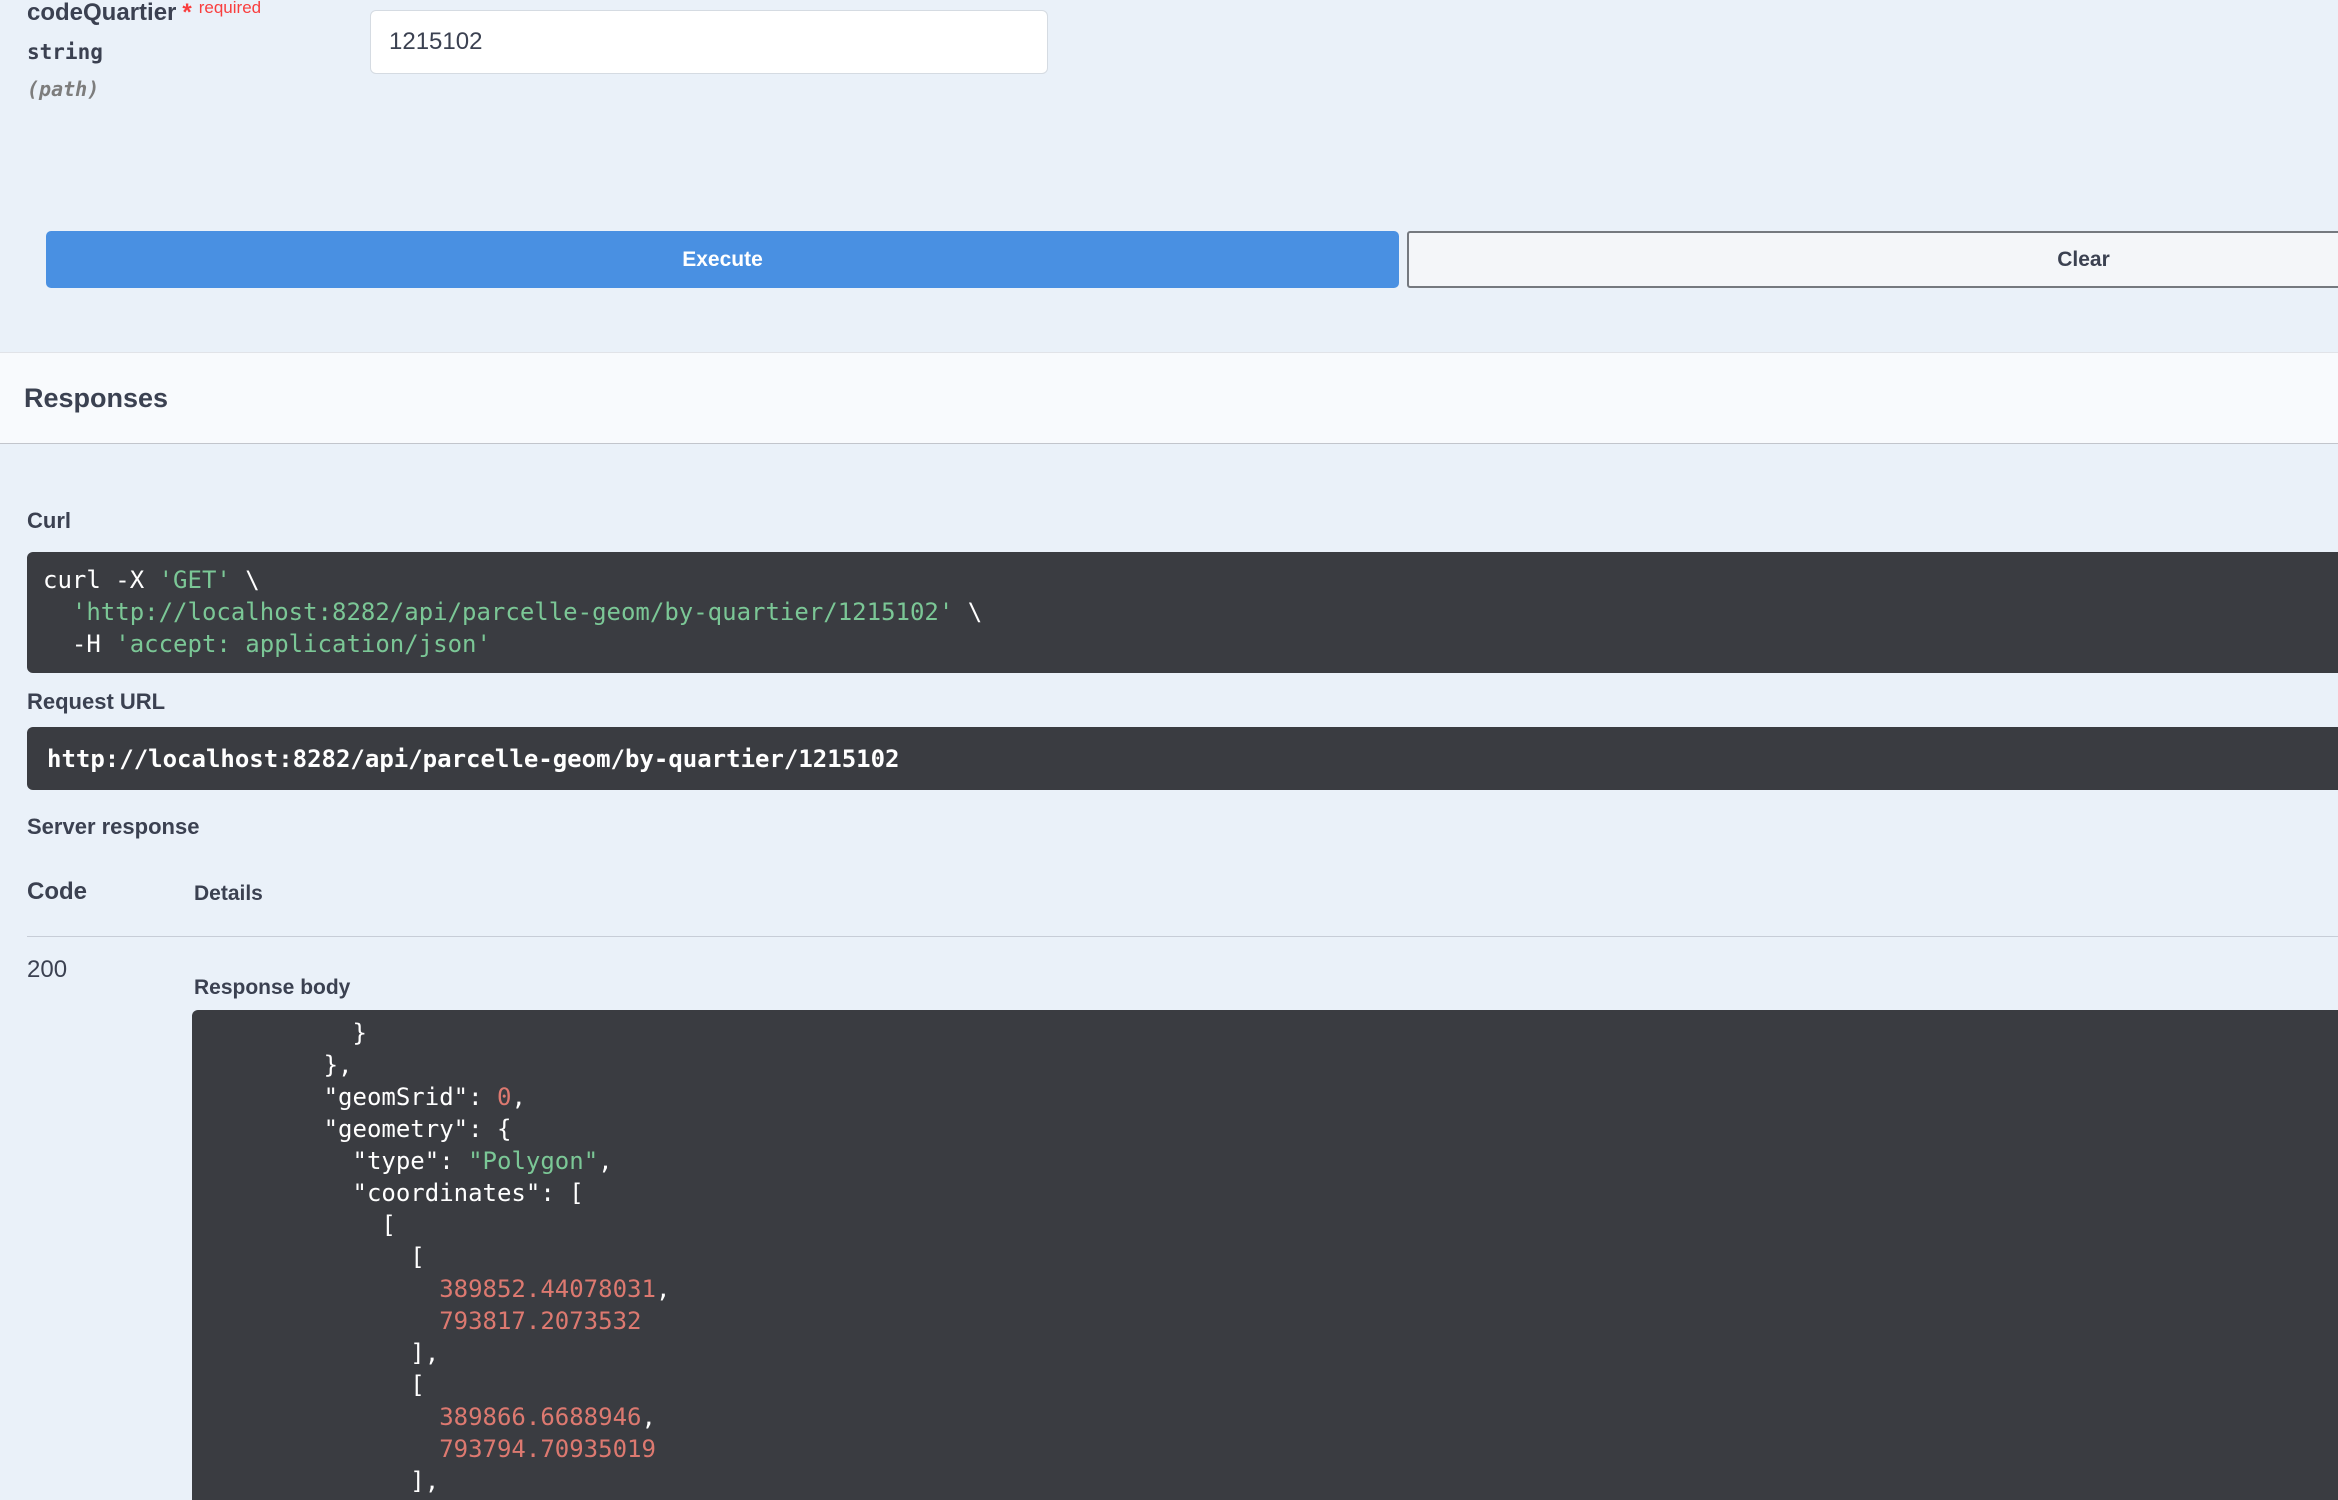  What do you see at coordinates (96, 701) in the screenshot?
I see `request-url-label: Request URL` at bounding box center [96, 701].